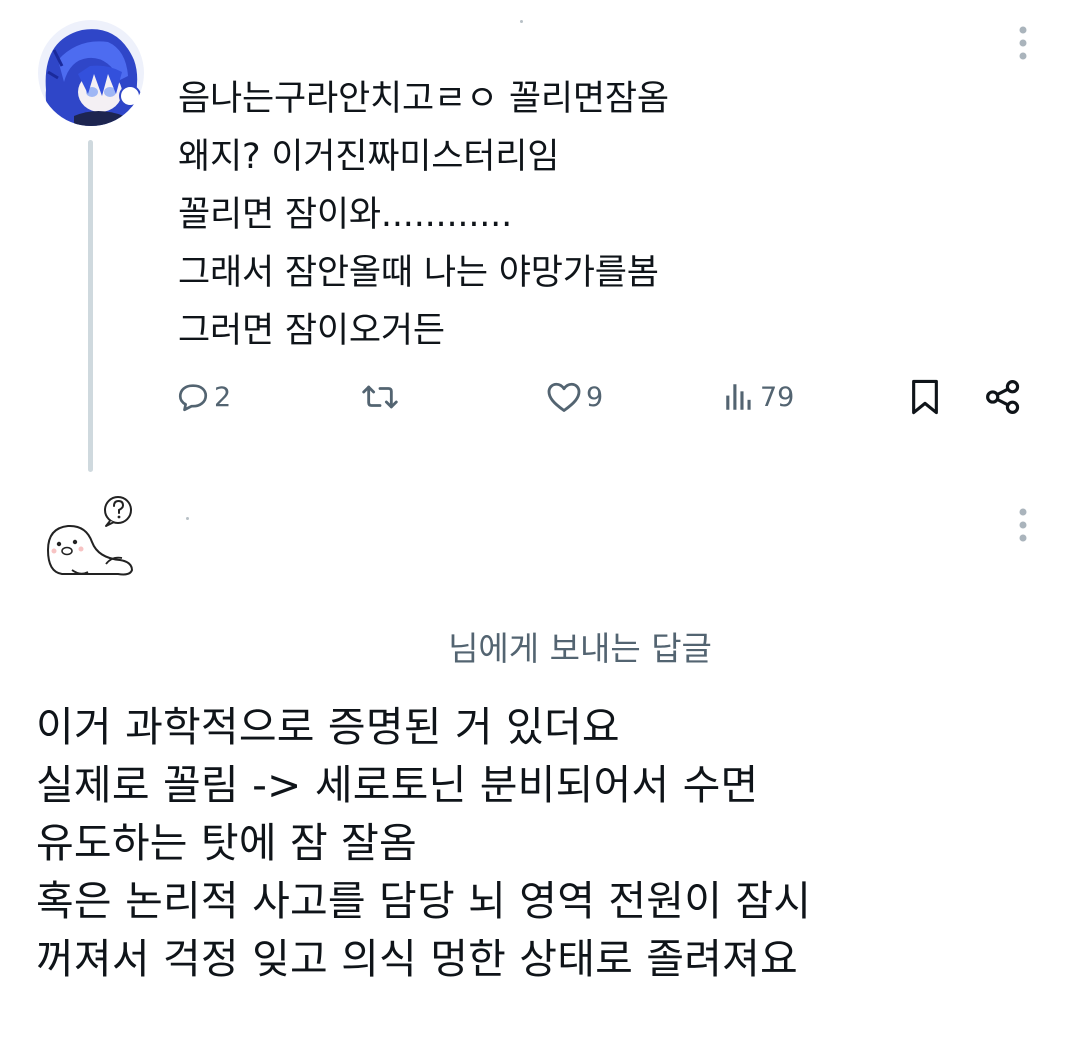 The width and height of the screenshot is (1080, 1040). Describe the element at coordinates (118, 511) in the screenshot. I see `question-bubble-icon` at that location.